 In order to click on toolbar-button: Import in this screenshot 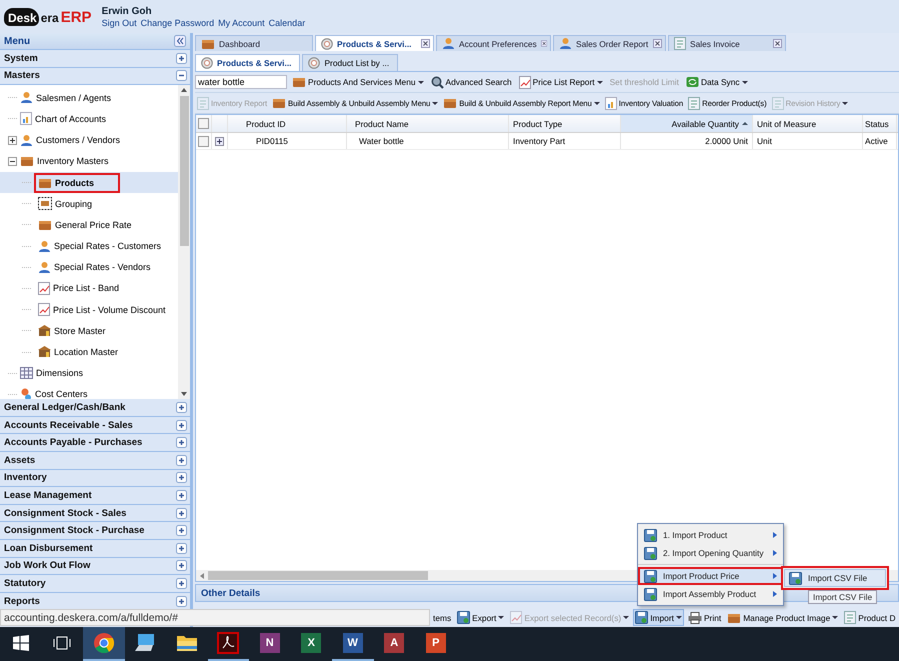, I will do `click(658, 617)`.